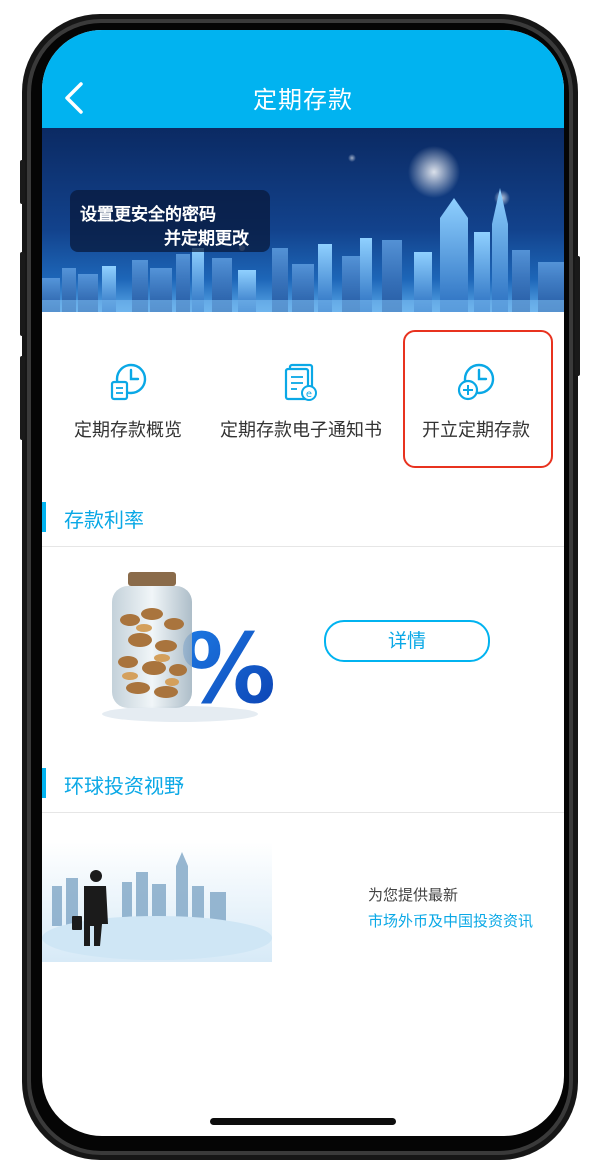 This screenshot has height=1170, width=598. Describe the element at coordinates (303, 517) in the screenshot. I see `section-header-rates: 存款利率` at that location.